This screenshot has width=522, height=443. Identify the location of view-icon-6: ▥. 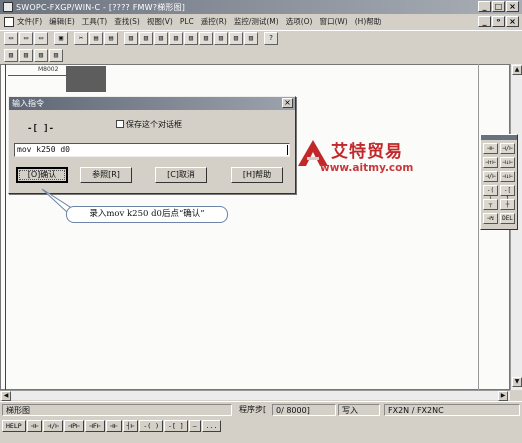
(206, 38).